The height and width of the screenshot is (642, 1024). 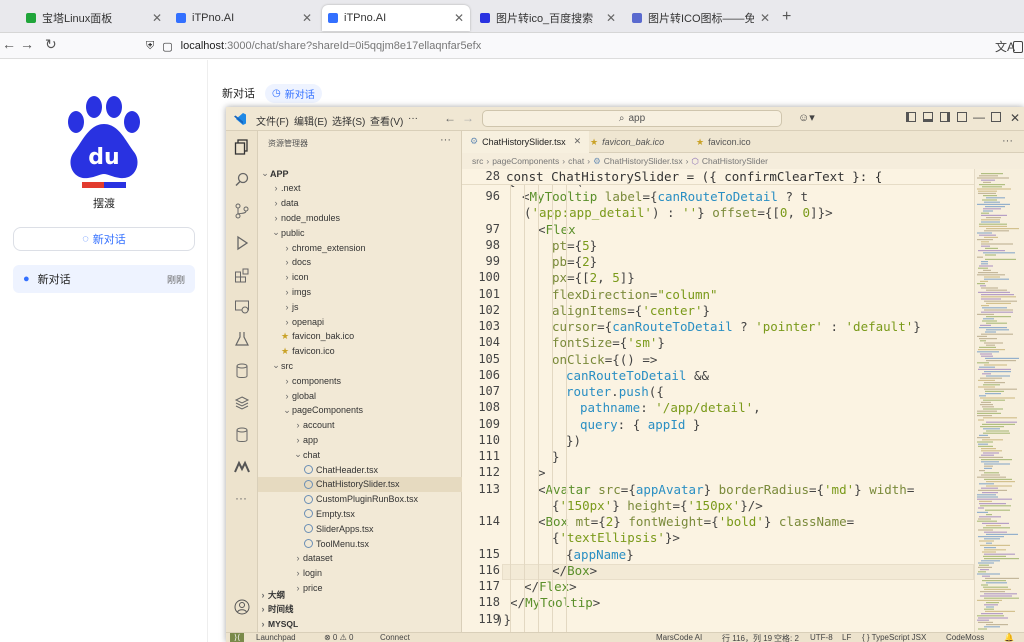 I want to click on new-tab-icon: +, so click(x=786, y=17).